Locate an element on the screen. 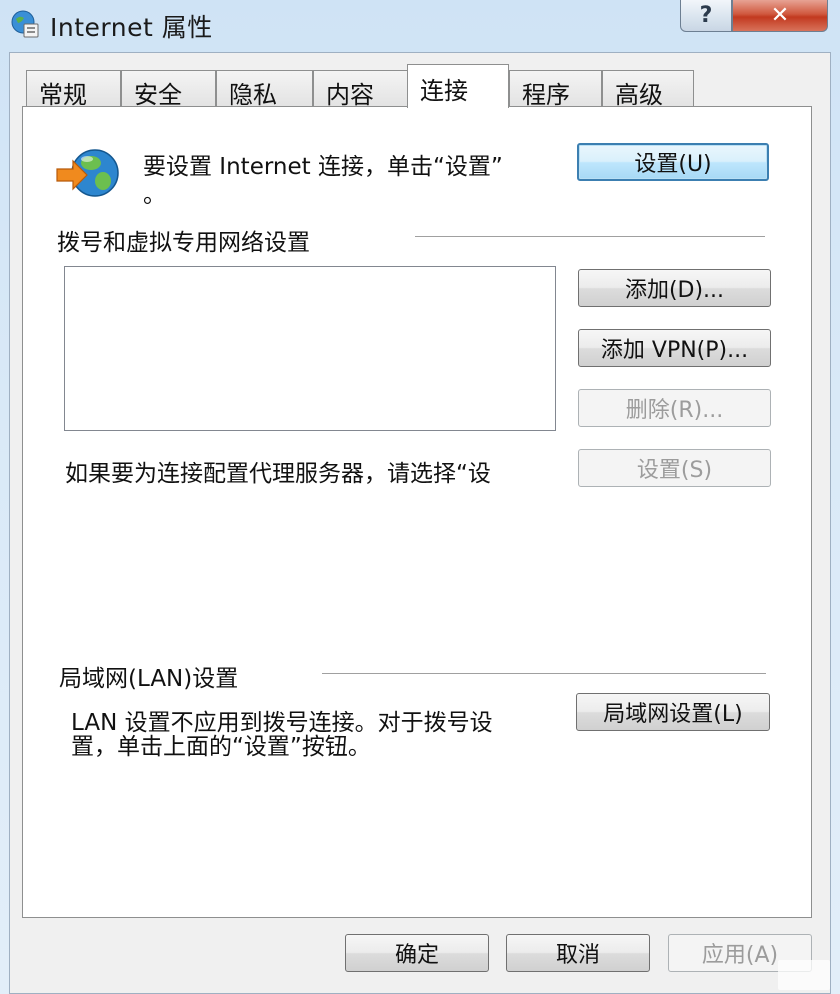 This screenshot has width=840, height=994. close-icon: ✕ is located at coordinates (780, 15).